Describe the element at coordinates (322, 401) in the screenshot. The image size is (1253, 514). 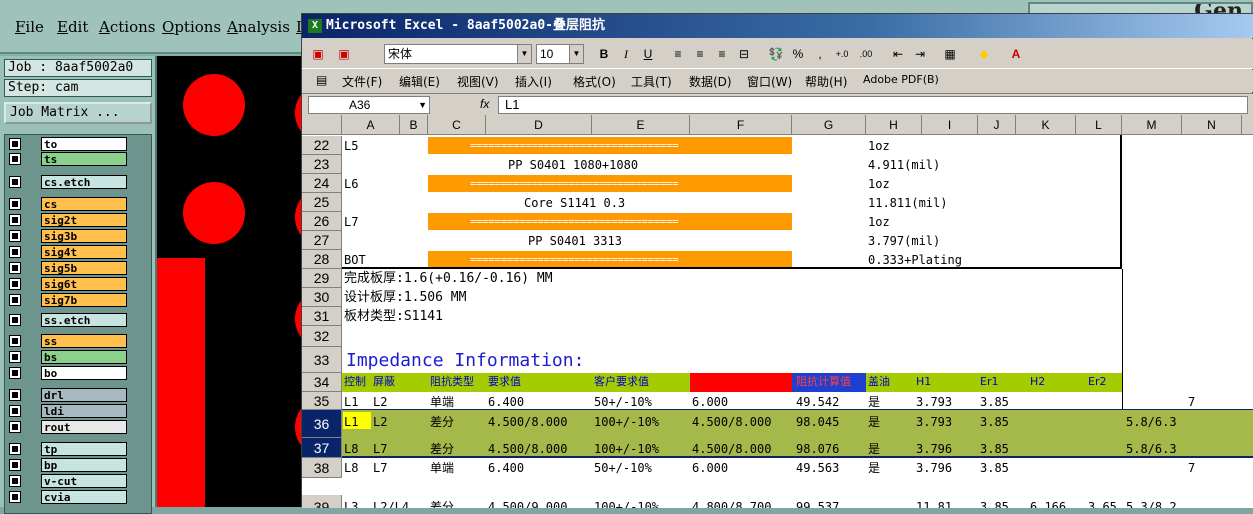
I see `row-header-35: 35` at that location.